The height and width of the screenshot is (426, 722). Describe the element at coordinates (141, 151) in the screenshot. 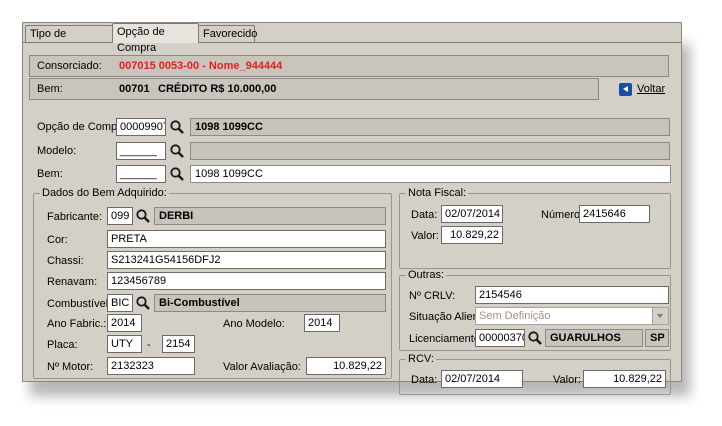

I see `modelo-input: ______` at that location.